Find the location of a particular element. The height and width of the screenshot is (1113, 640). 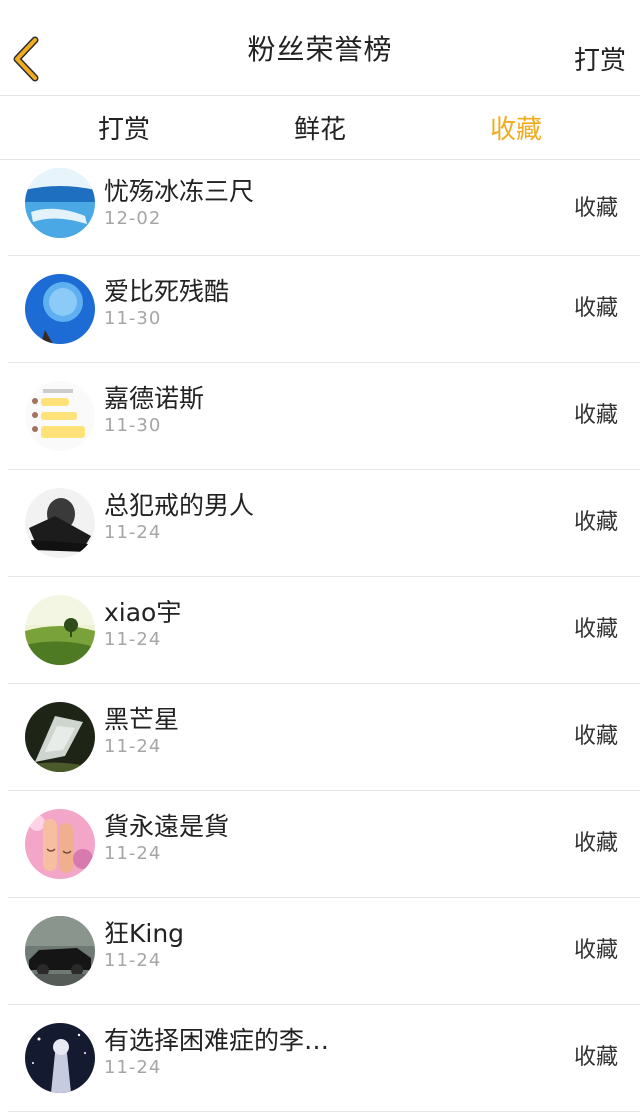

tab-bar: 打赏 鲜花 收藏 is located at coordinates (320, 128).